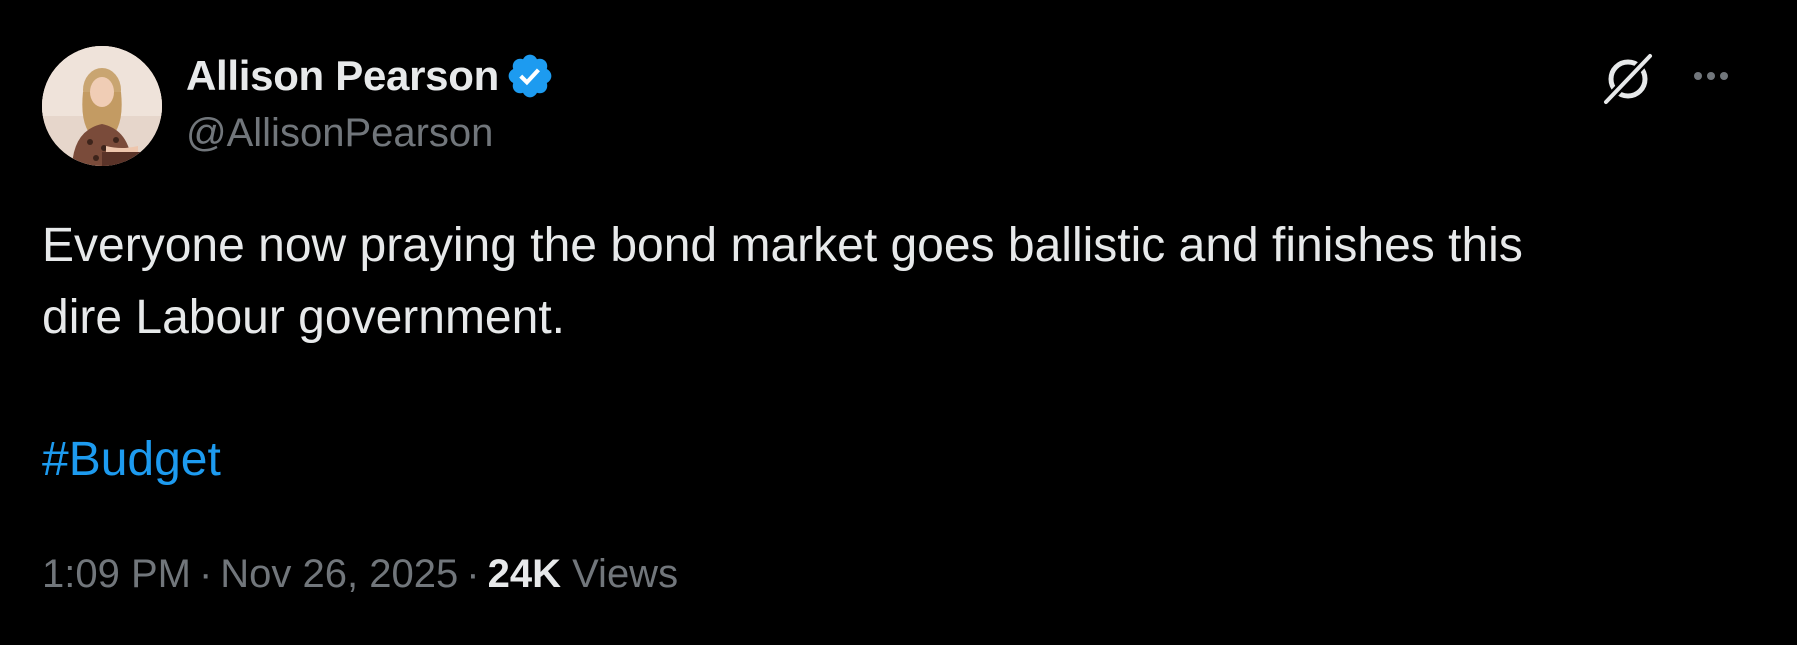 The height and width of the screenshot is (645, 1797). What do you see at coordinates (625, 574) in the screenshot?
I see `views-label: Views` at bounding box center [625, 574].